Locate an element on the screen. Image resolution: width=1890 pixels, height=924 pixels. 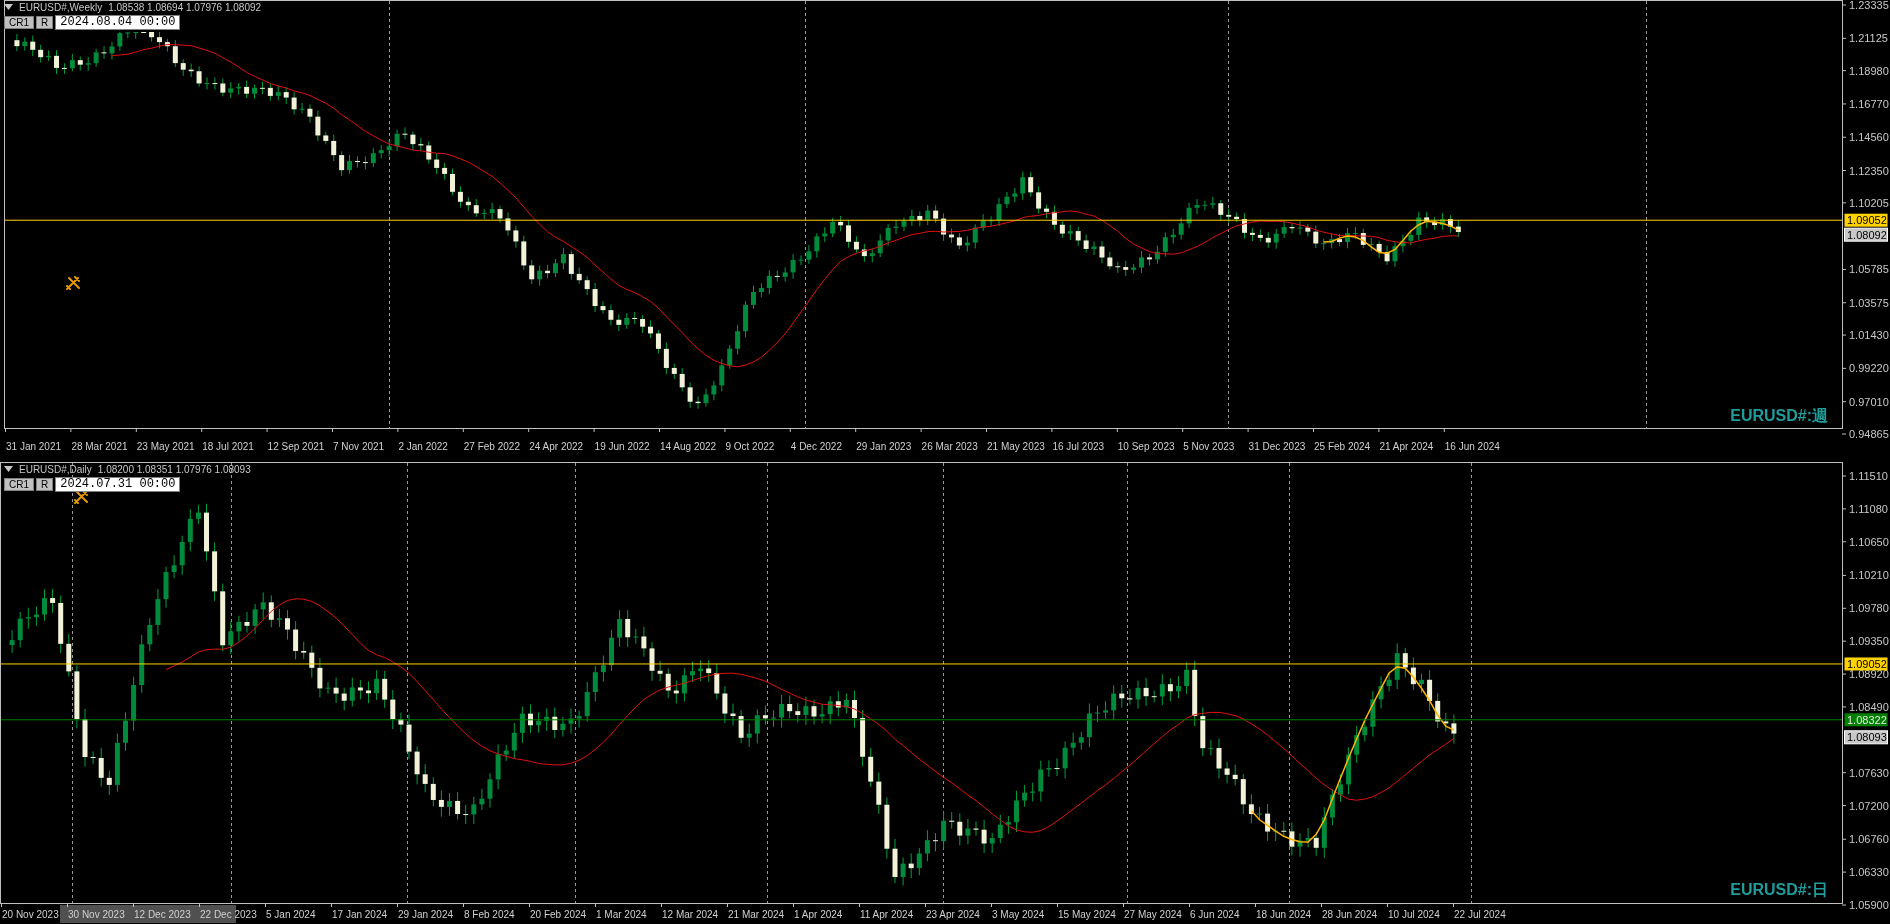
date-label: 6 Jun 2024 is located at coordinates (1215, 914).